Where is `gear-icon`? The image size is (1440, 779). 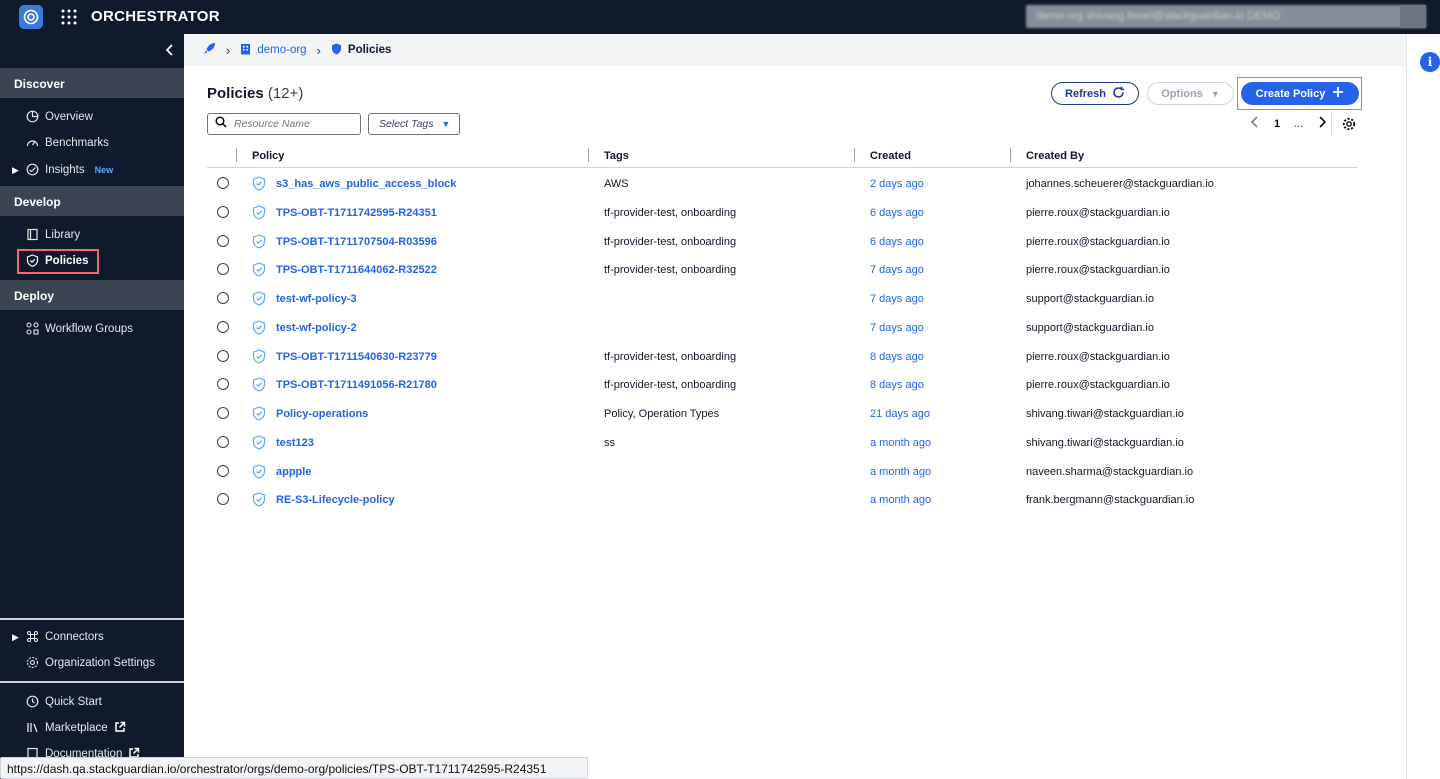 gear-icon is located at coordinates (1349, 124).